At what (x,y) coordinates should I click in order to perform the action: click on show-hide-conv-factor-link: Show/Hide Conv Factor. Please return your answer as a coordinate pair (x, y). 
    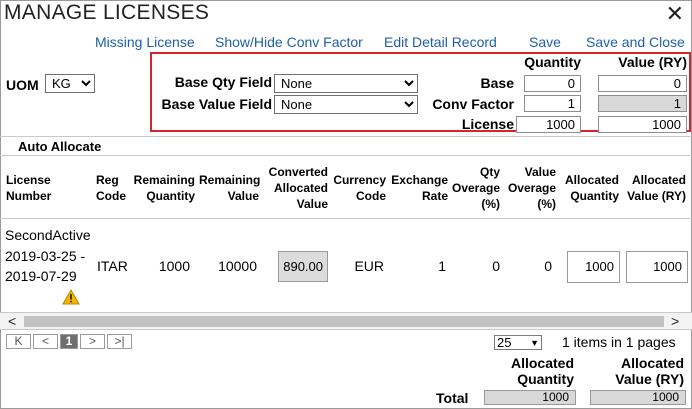
    Looking at the image, I should click on (289, 42).